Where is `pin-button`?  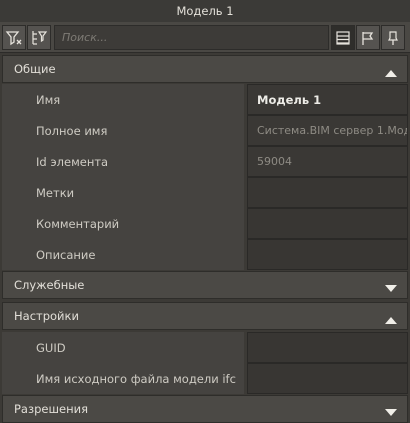
pin-button is located at coordinates (393, 37).